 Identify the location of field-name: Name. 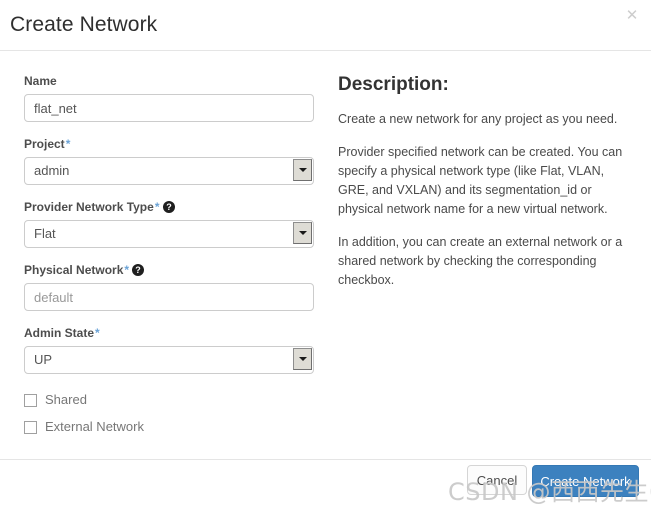
(169, 97).